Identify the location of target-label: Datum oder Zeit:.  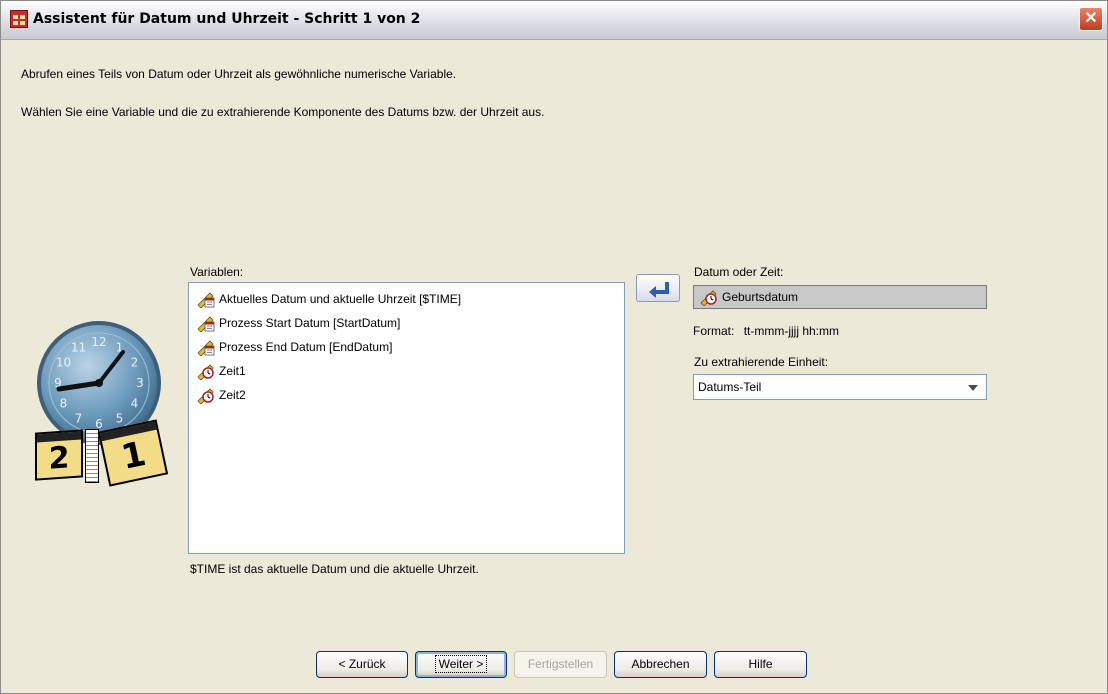
(739, 272).